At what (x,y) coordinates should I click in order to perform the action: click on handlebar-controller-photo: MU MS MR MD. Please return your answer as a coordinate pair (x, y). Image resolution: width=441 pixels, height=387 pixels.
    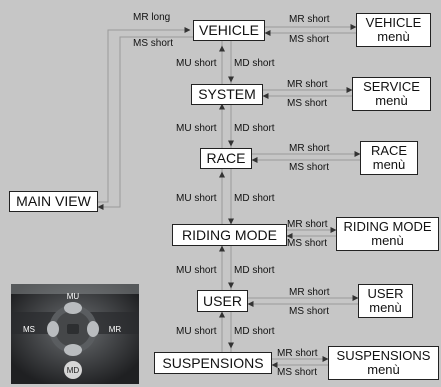
    Looking at the image, I should click on (75, 334).